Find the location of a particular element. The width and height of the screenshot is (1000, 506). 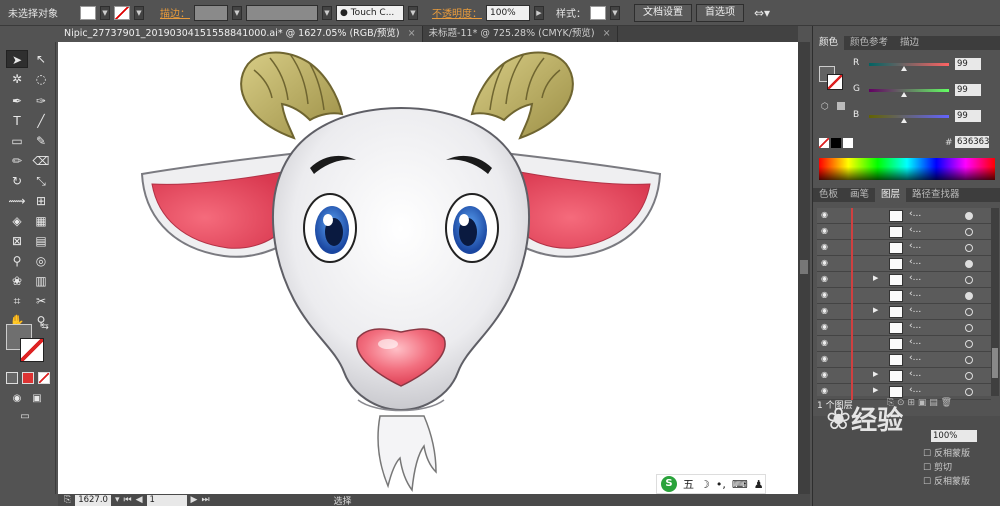

eyedropper-tool-icon: ⚲ is located at coordinates (17, 261).